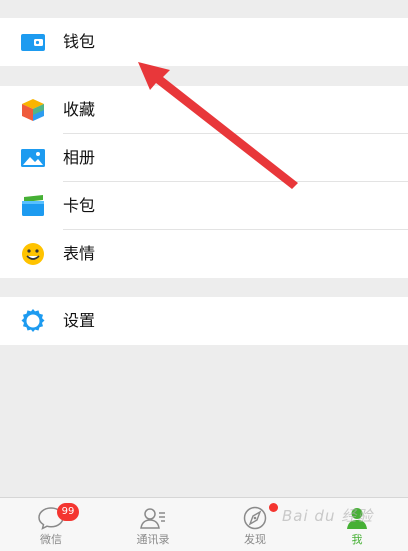 The width and height of the screenshot is (408, 551). What do you see at coordinates (328, 516) in the screenshot?
I see `watermark: Bai du 经验` at bounding box center [328, 516].